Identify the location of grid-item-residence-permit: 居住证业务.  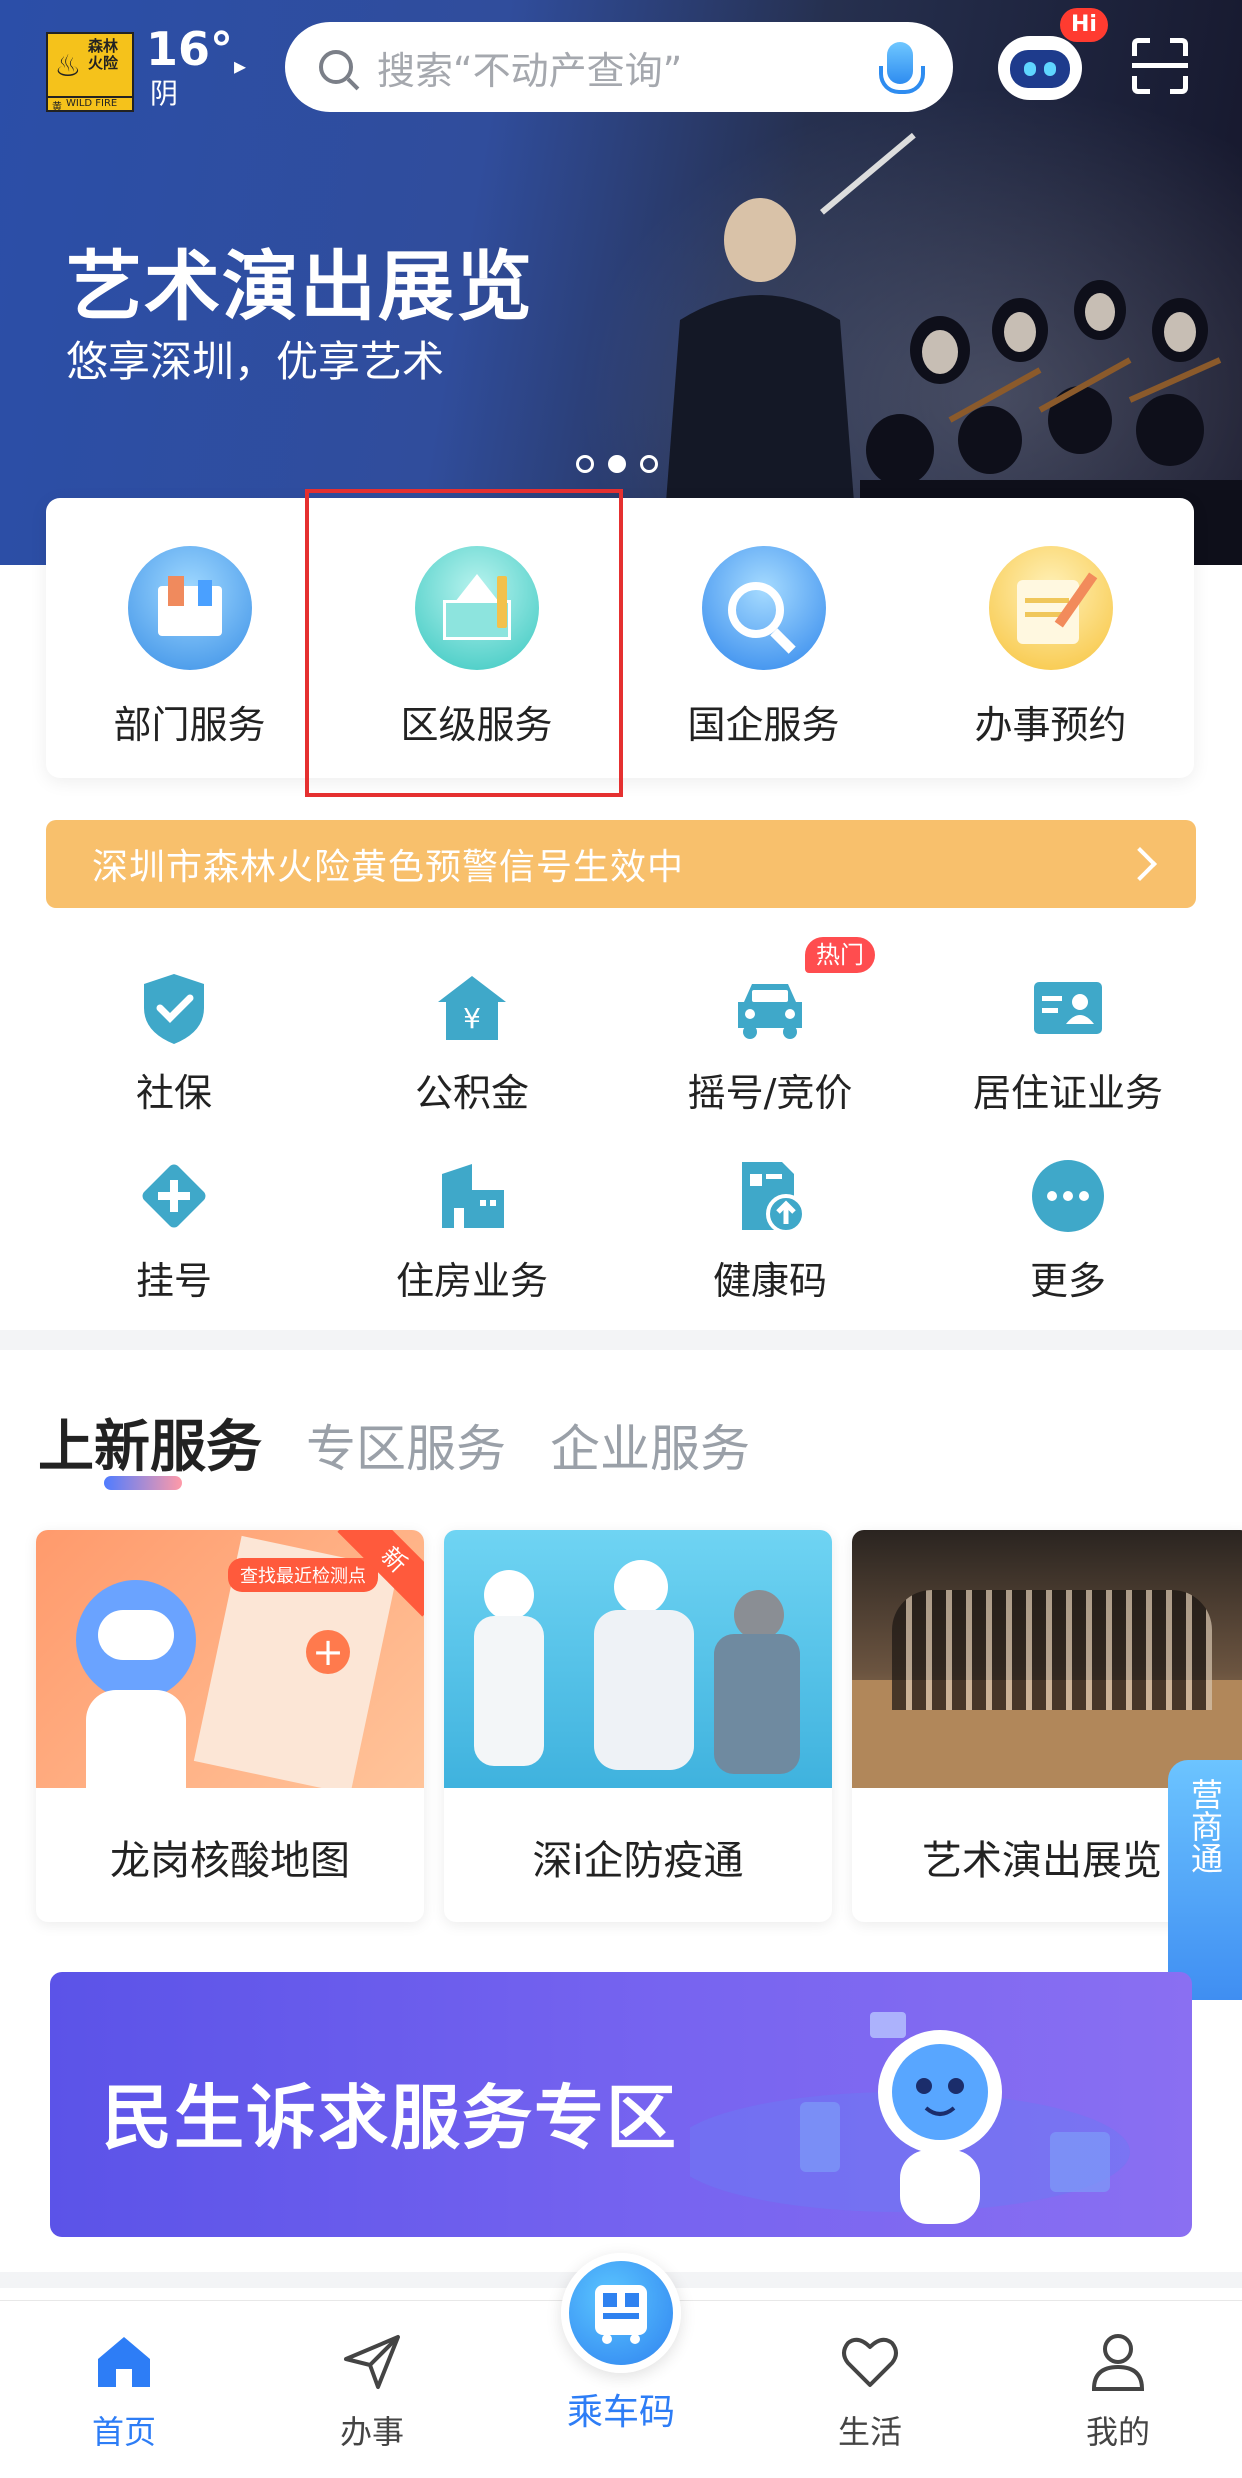
(1068, 1042).